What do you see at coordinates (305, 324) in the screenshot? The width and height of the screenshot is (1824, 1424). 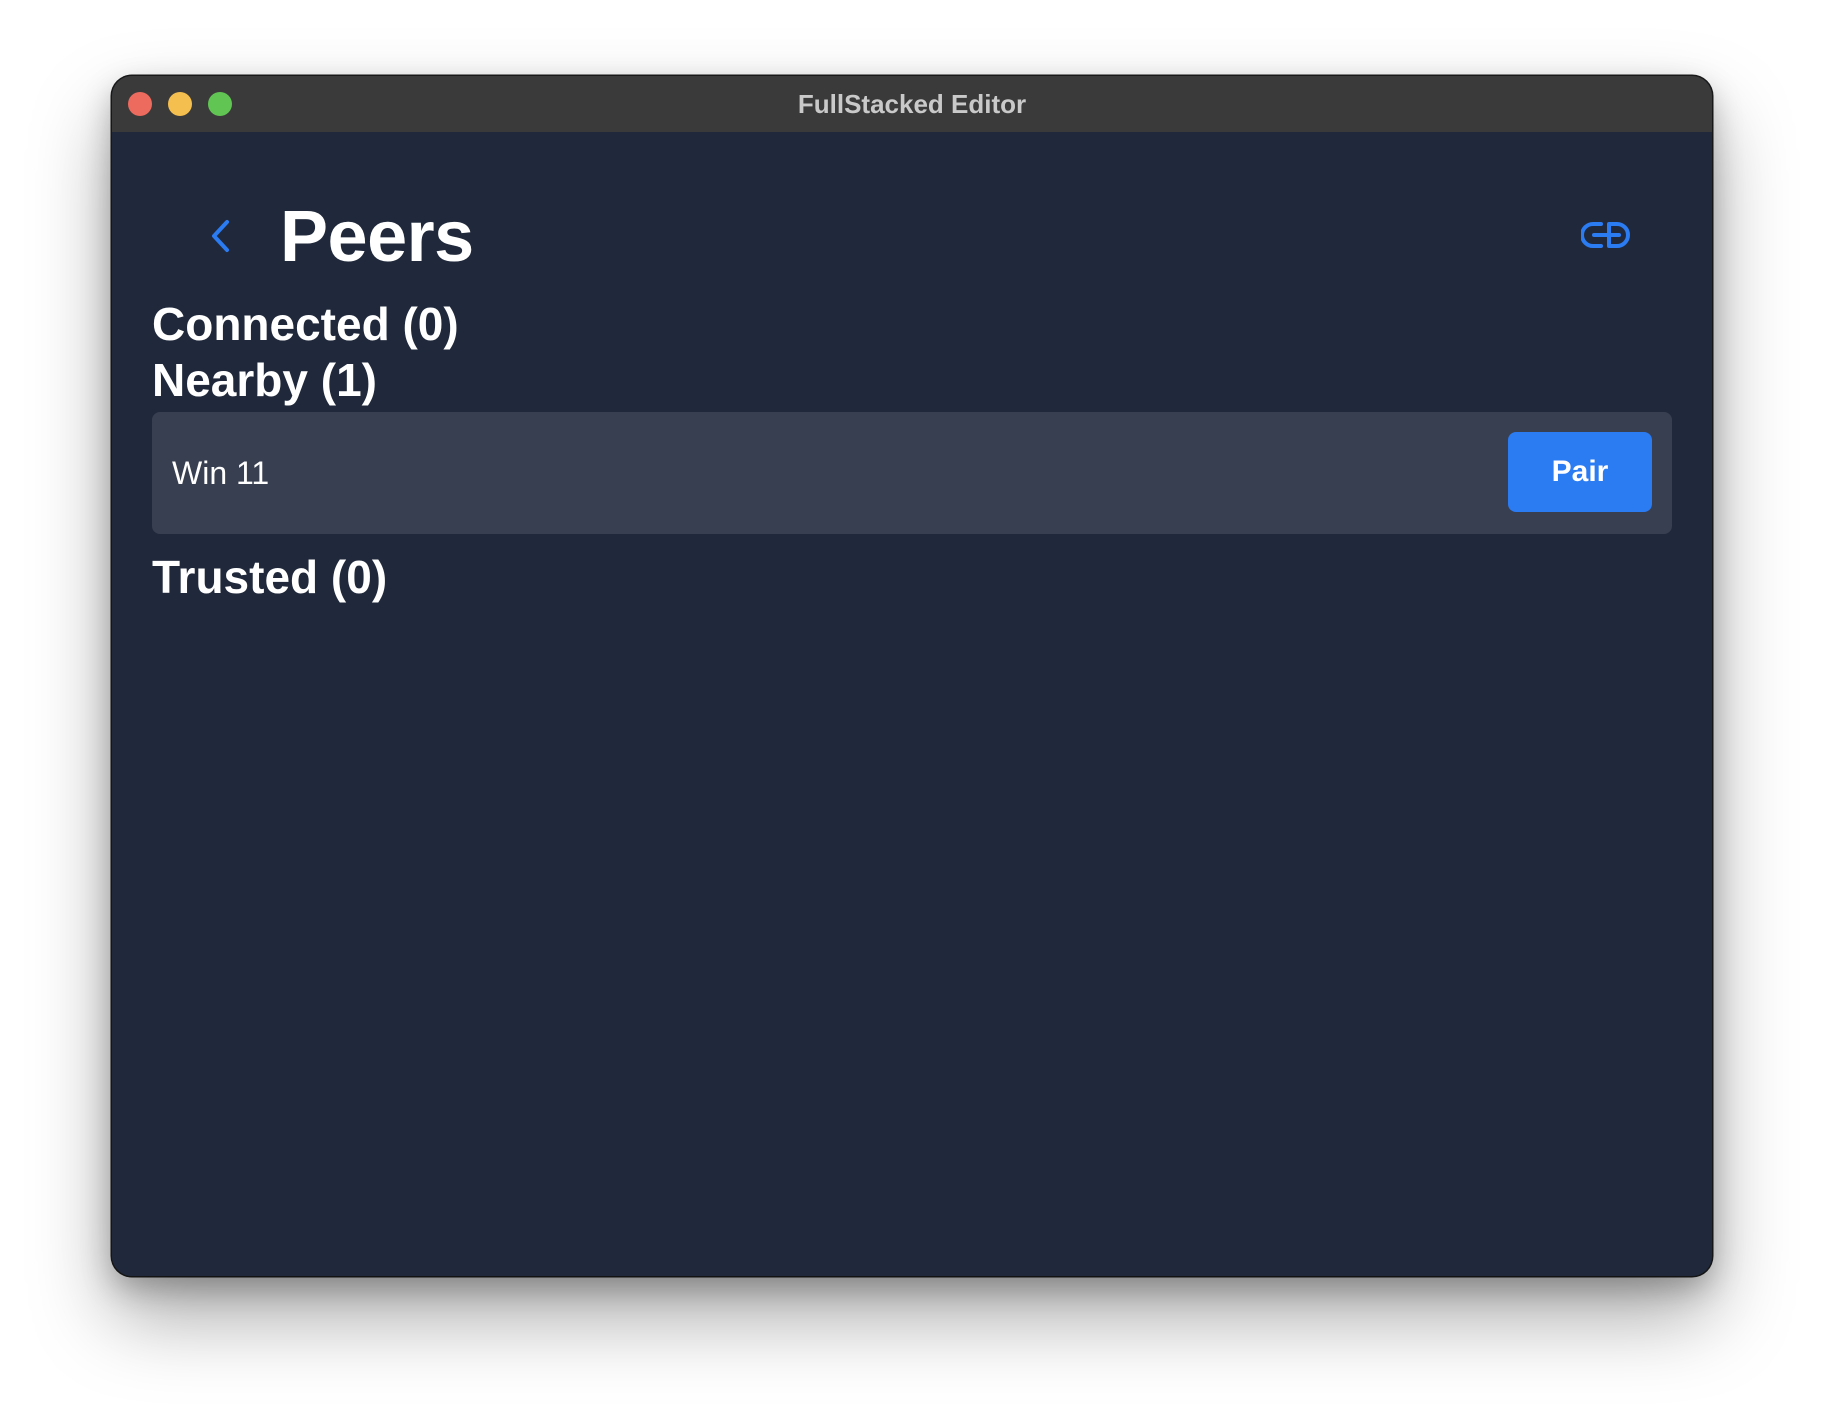 I see `connected-heading: Connected (0)` at bounding box center [305, 324].